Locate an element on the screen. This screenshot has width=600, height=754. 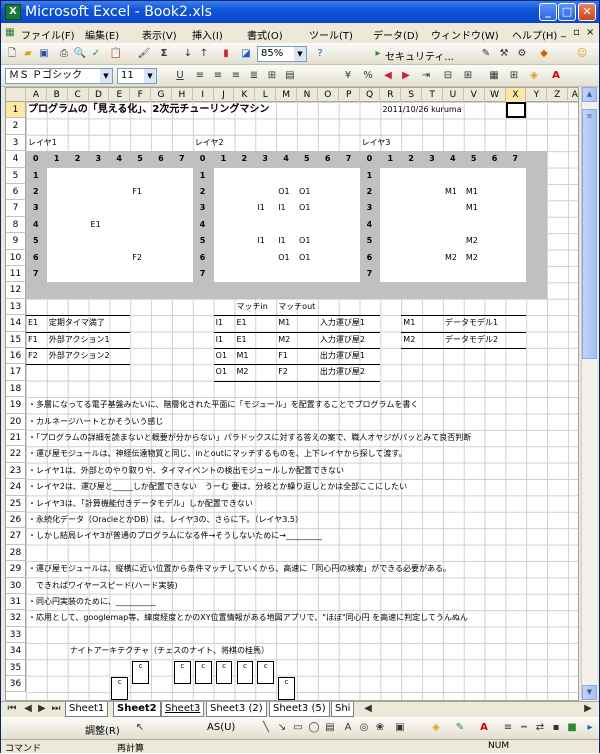
column-header: U is located at coordinates (453, 95).